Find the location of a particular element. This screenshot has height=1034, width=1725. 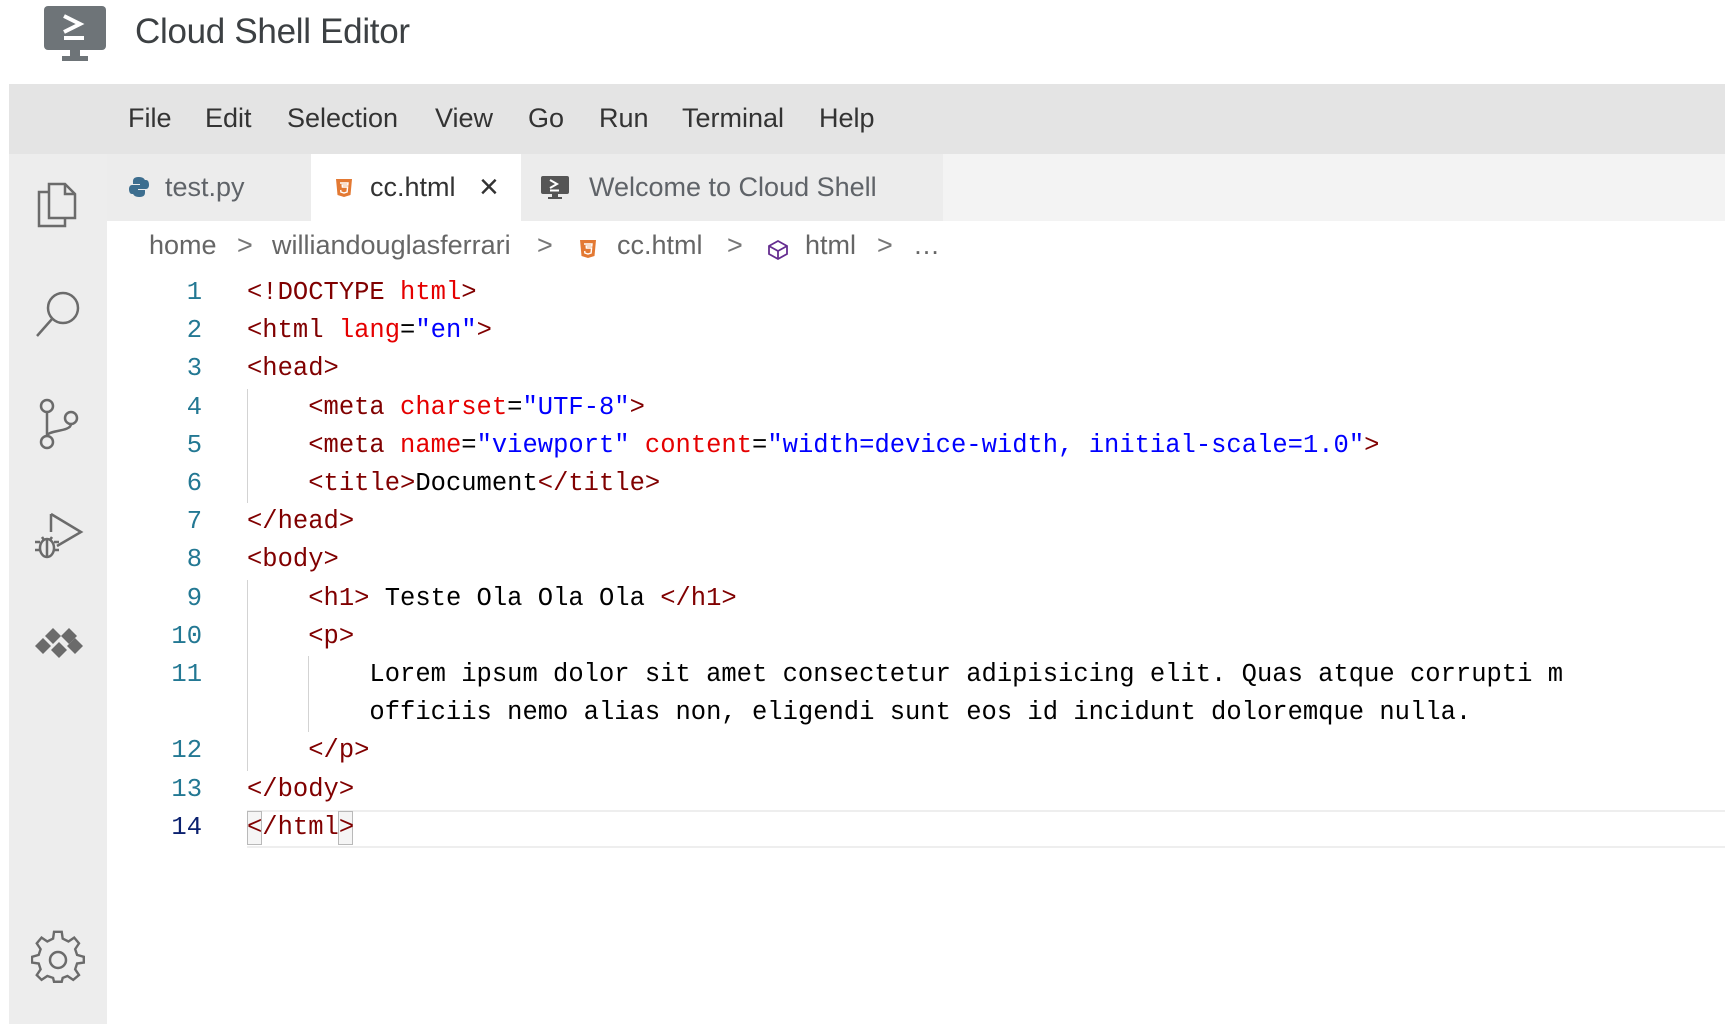

code-token: "width=device-width, initial-scale=1.0" is located at coordinates (1066, 445).